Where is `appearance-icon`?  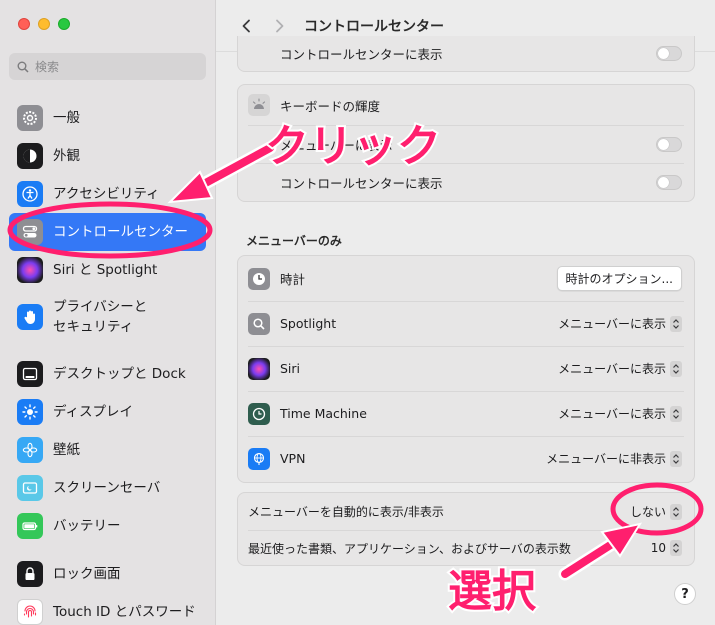 appearance-icon is located at coordinates (30, 156).